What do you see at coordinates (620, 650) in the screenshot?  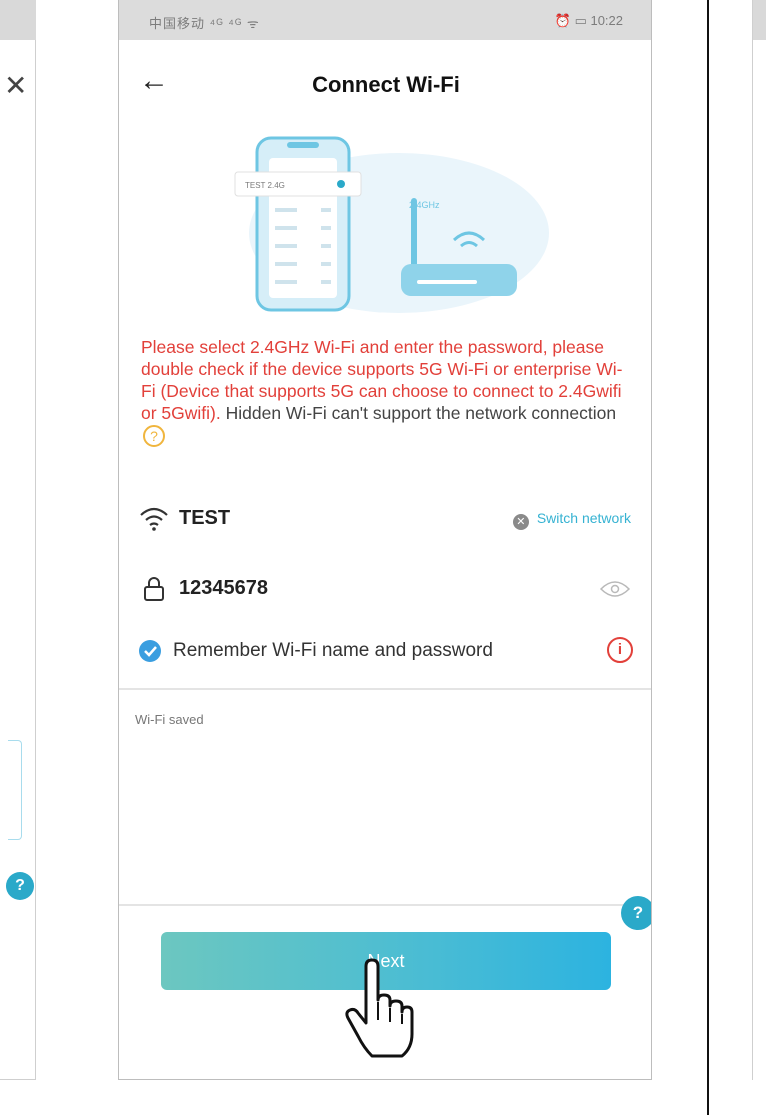 I see `info-icon: i` at bounding box center [620, 650].